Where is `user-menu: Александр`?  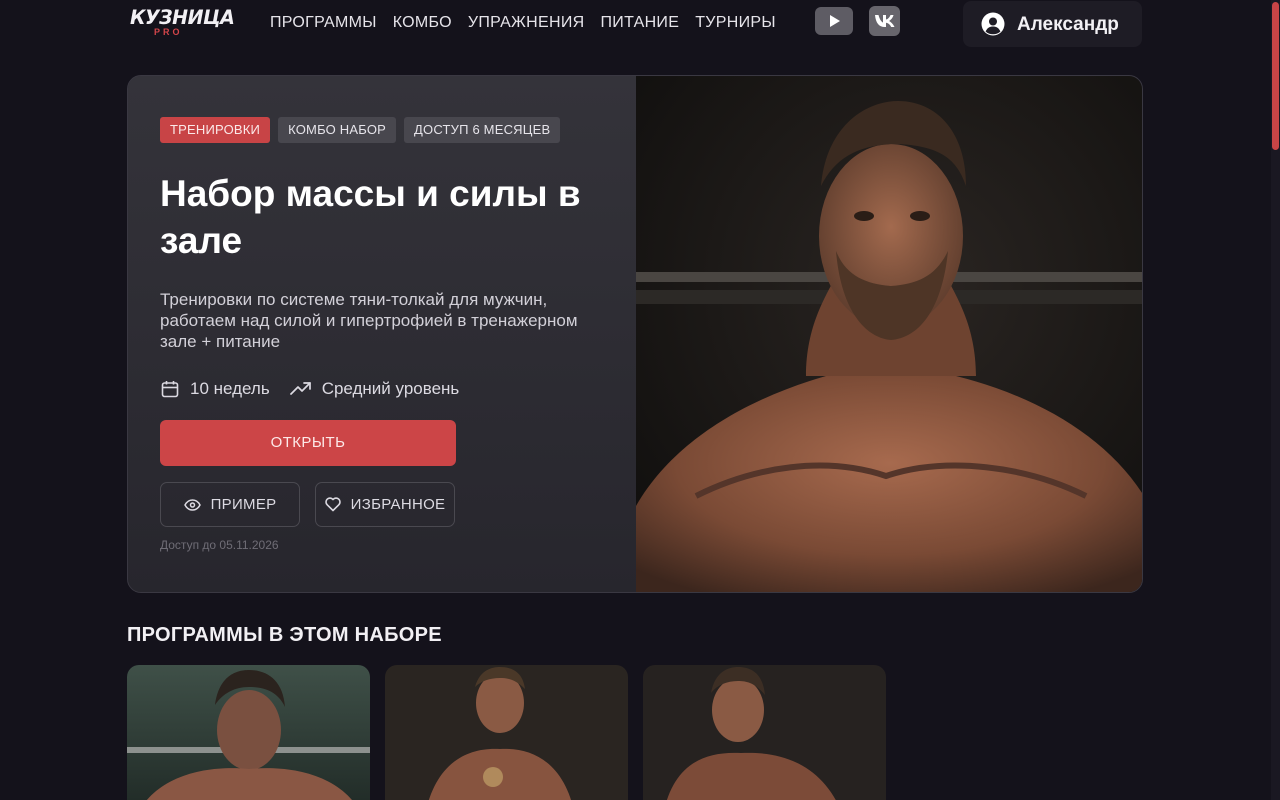
user-menu: Александр is located at coordinates (1052, 24).